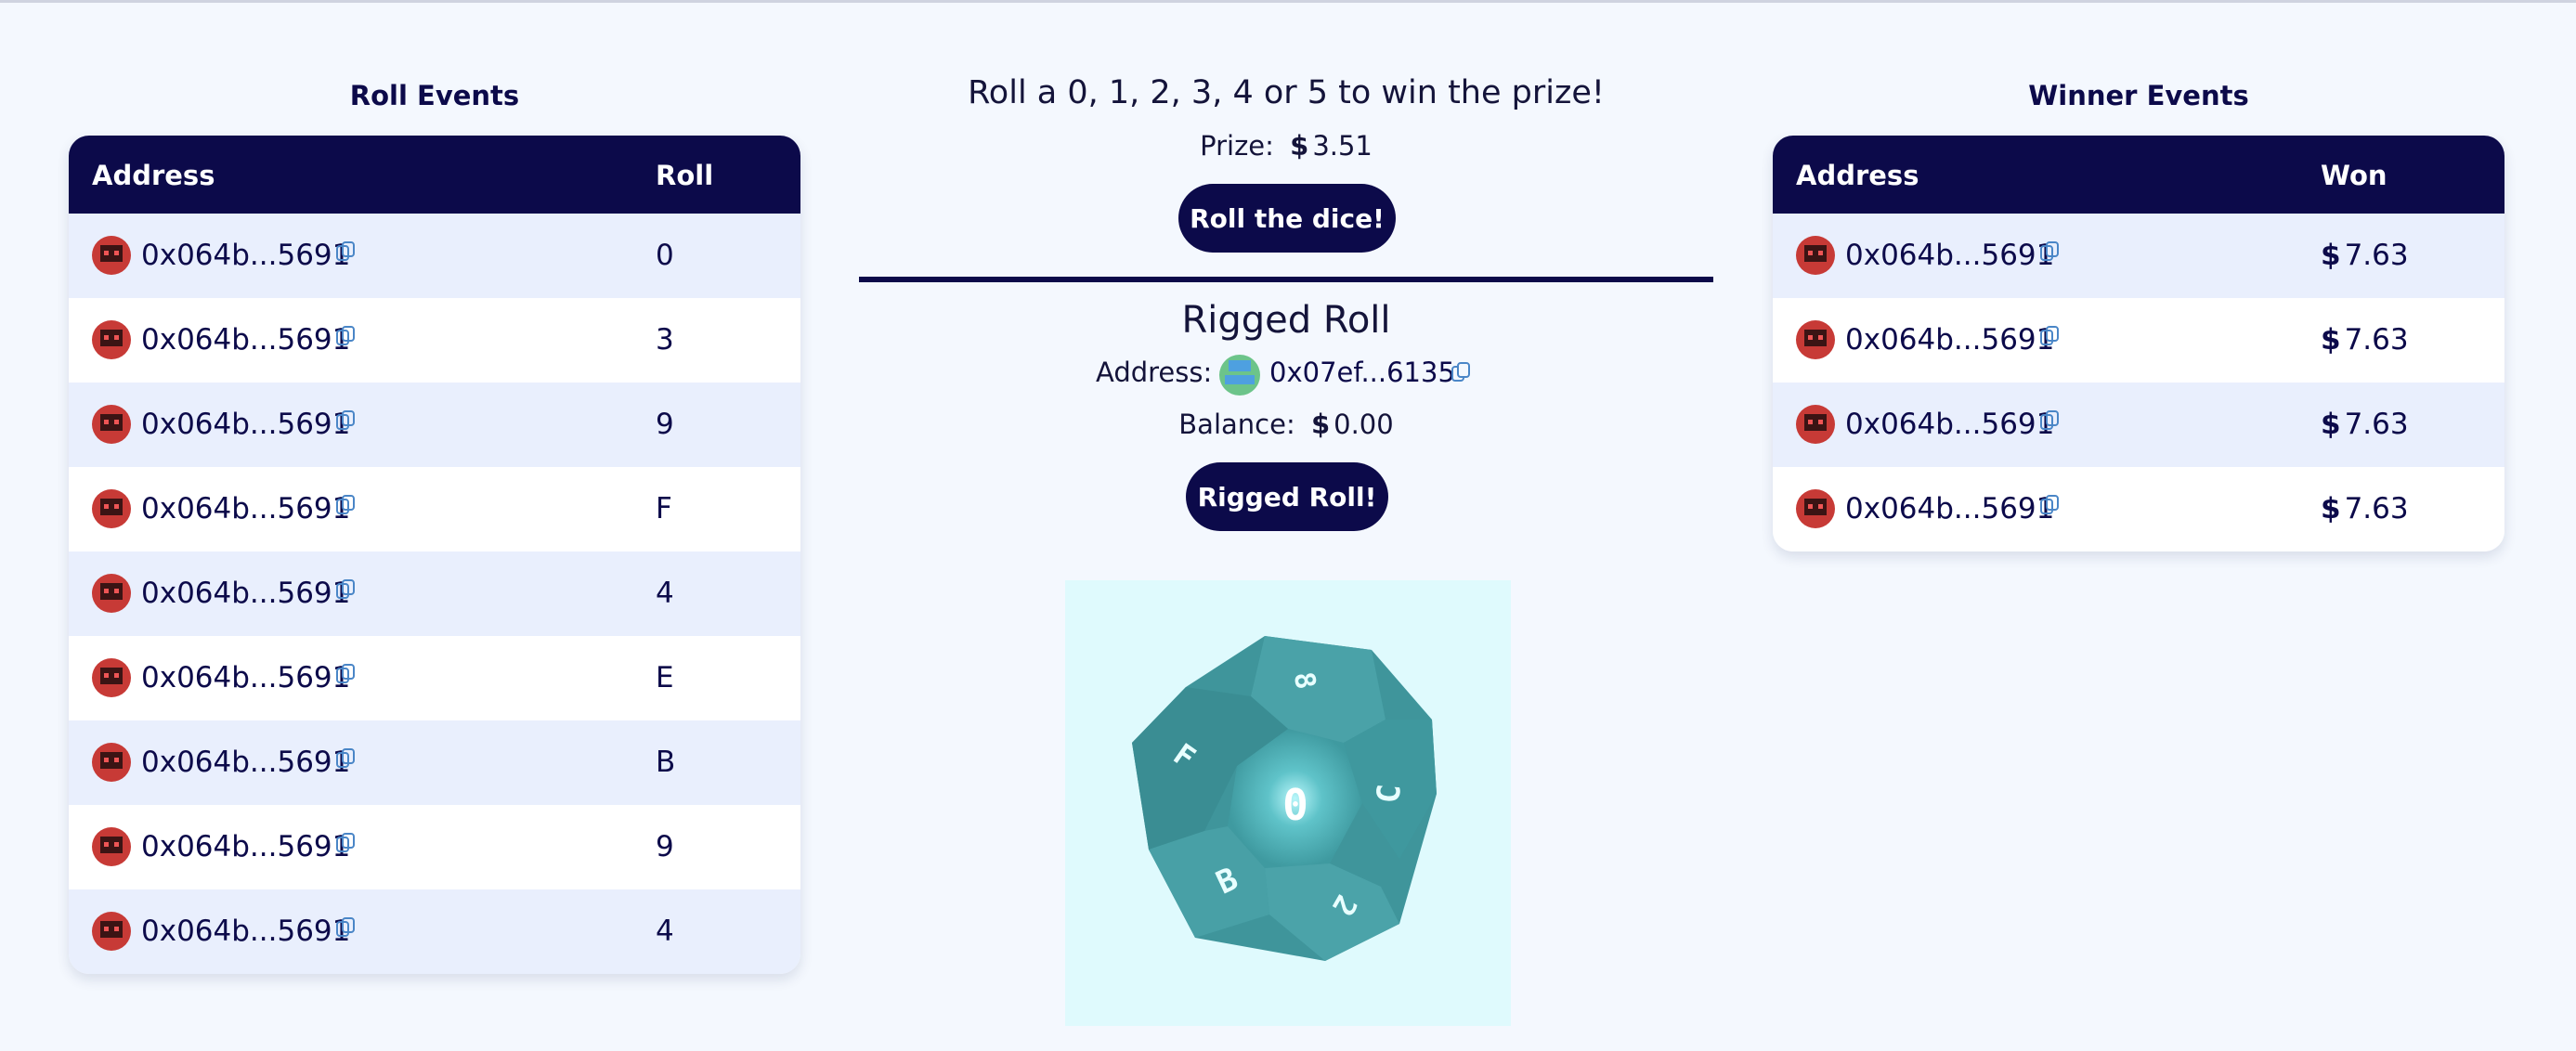 The image size is (2576, 1051). I want to click on roll-value: 3, so click(665, 340).